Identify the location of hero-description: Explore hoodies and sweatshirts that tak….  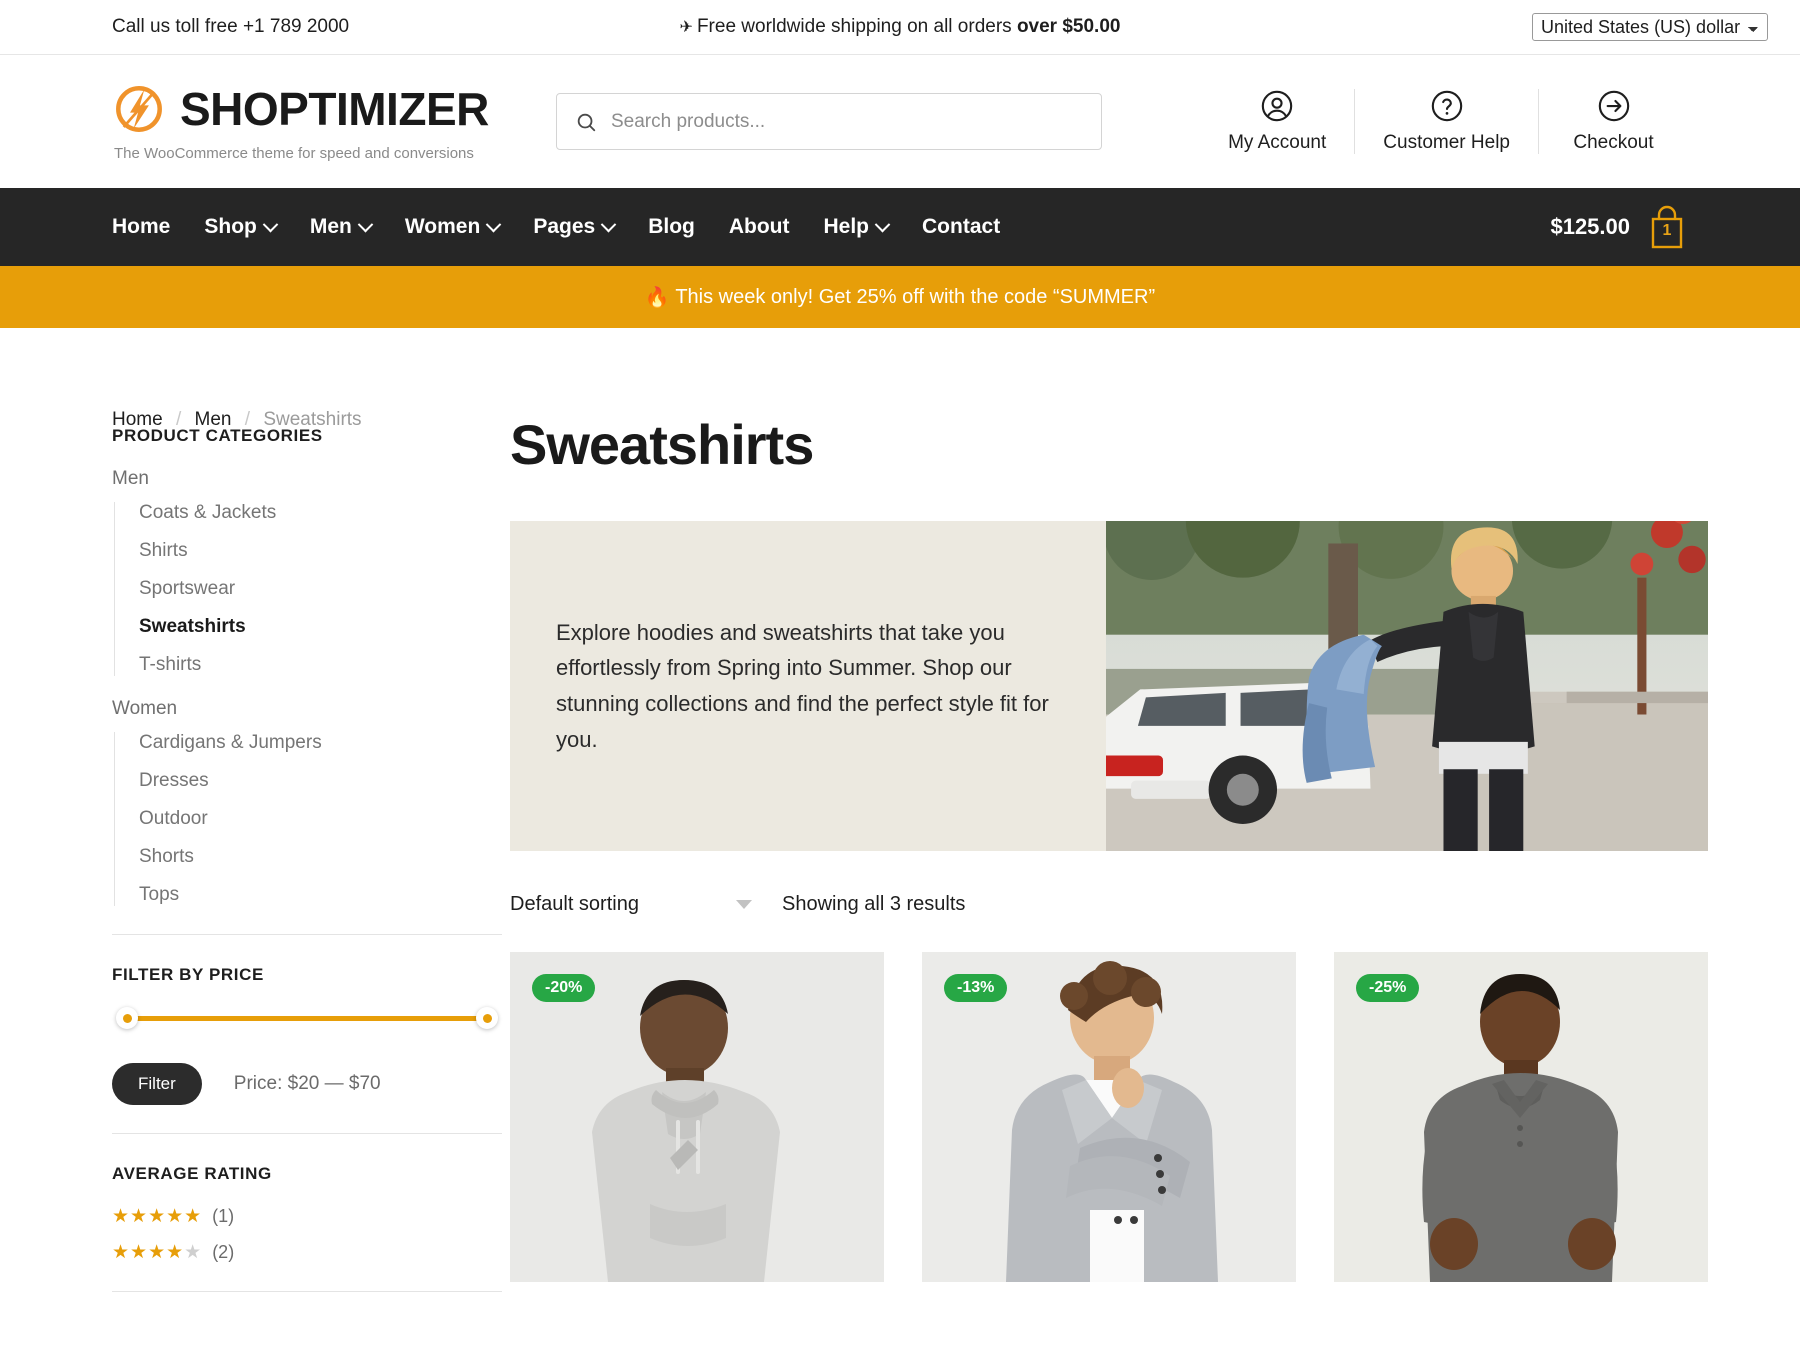
(802, 685).